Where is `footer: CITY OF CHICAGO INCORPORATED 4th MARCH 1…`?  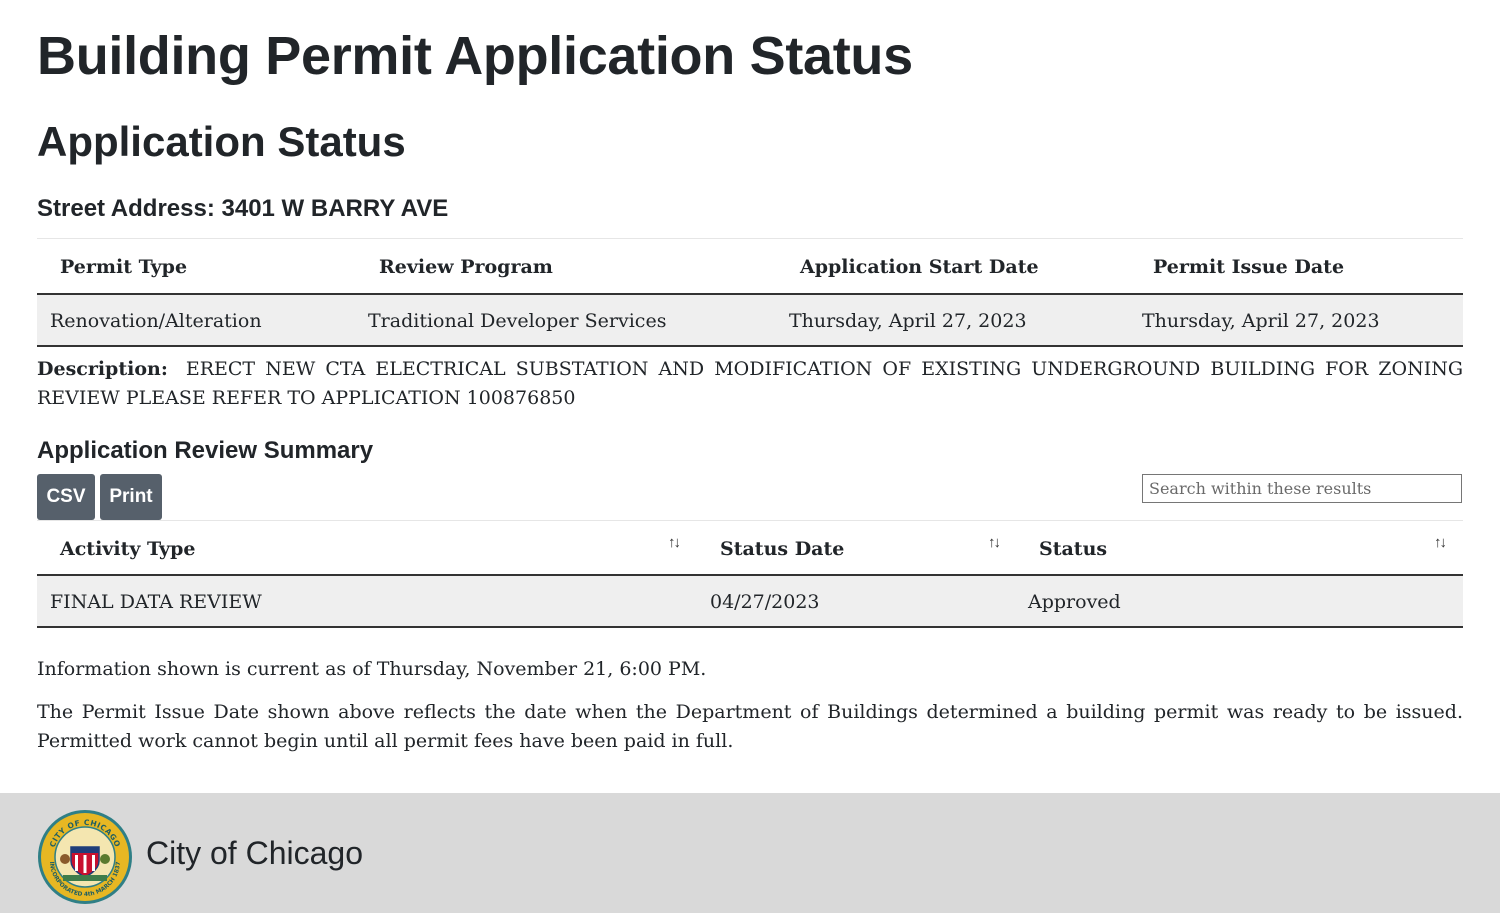 footer: CITY OF CHICAGO INCORPORATED 4th MARCH 1… is located at coordinates (750, 853).